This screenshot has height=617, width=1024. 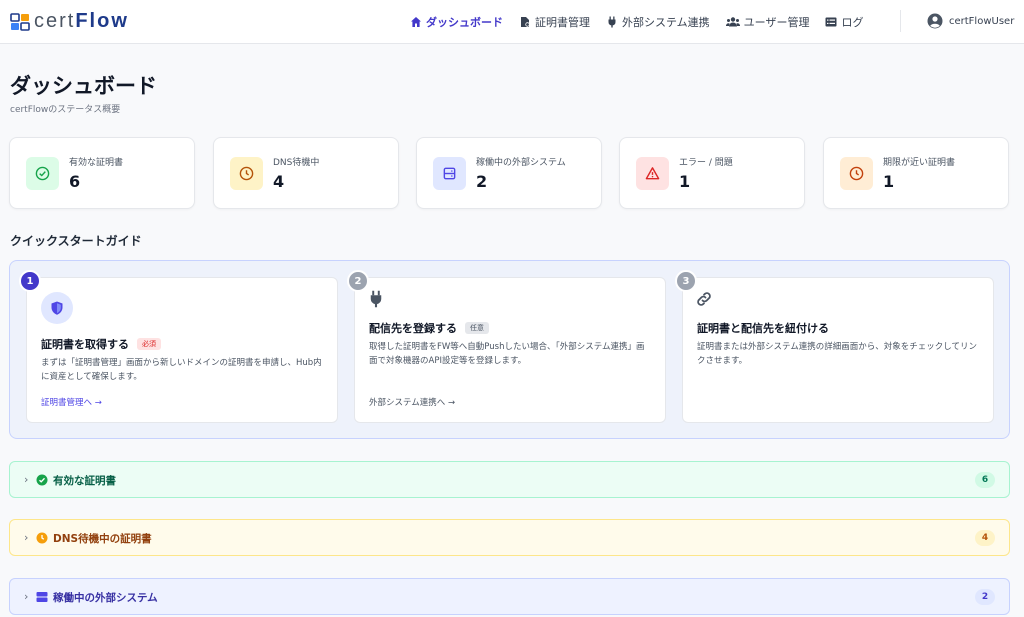 I want to click on accordion-label: DNS待機中の証明書, so click(x=102, y=539).